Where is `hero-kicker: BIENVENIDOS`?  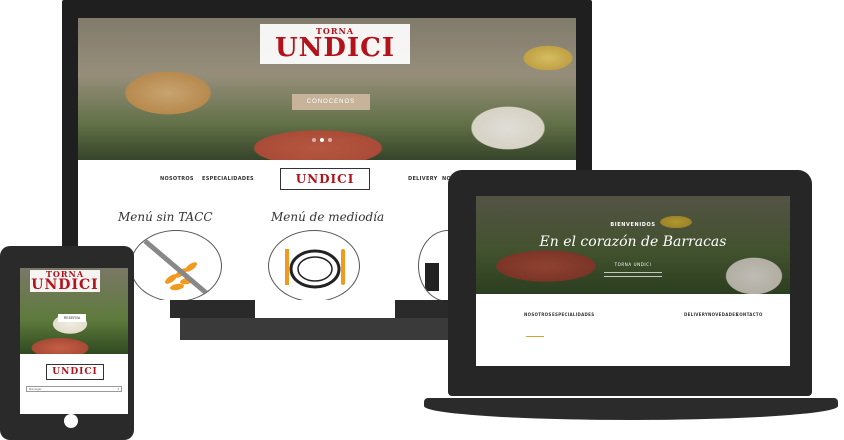
hero-kicker: BIENVENIDOS is located at coordinates (633, 225).